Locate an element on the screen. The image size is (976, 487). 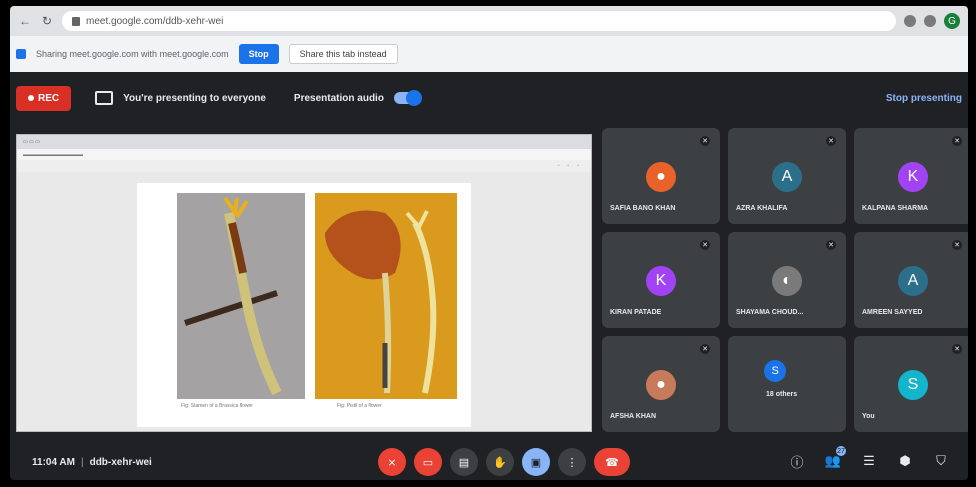
side-panel-controls: ⓘ 👥 27 ☰ ⬢ ⛉ is located at coordinates (869, 458).